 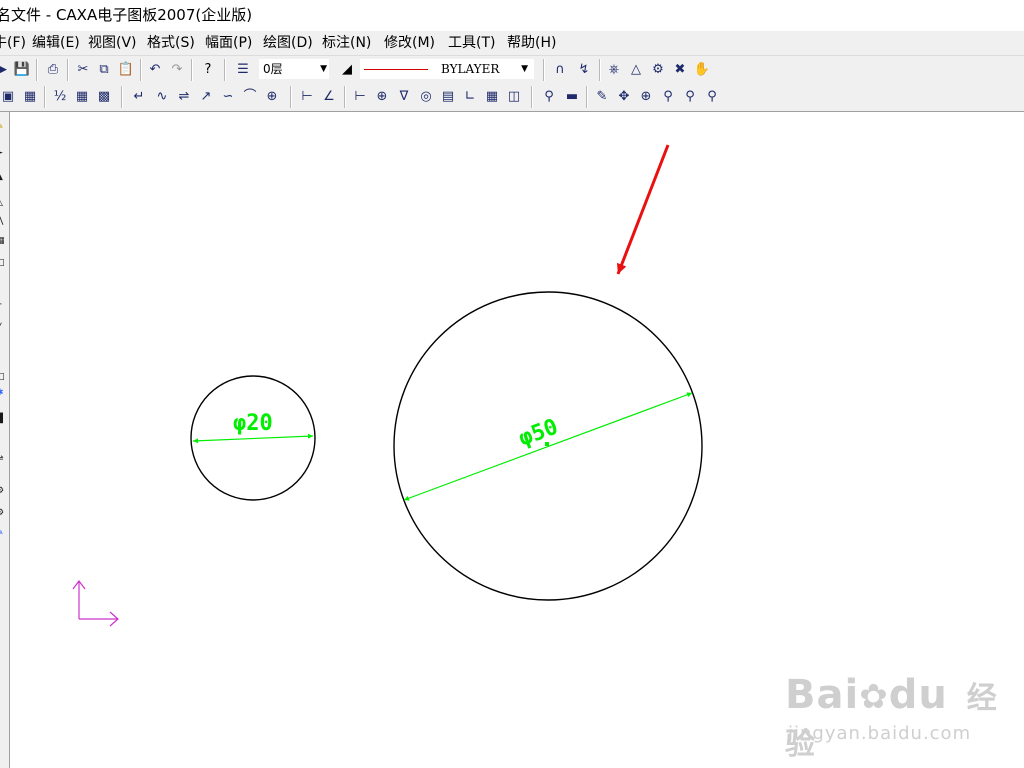 What do you see at coordinates (4, 153) in the screenshot?
I see `arrow-icon: ►` at bounding box center [4, 153].